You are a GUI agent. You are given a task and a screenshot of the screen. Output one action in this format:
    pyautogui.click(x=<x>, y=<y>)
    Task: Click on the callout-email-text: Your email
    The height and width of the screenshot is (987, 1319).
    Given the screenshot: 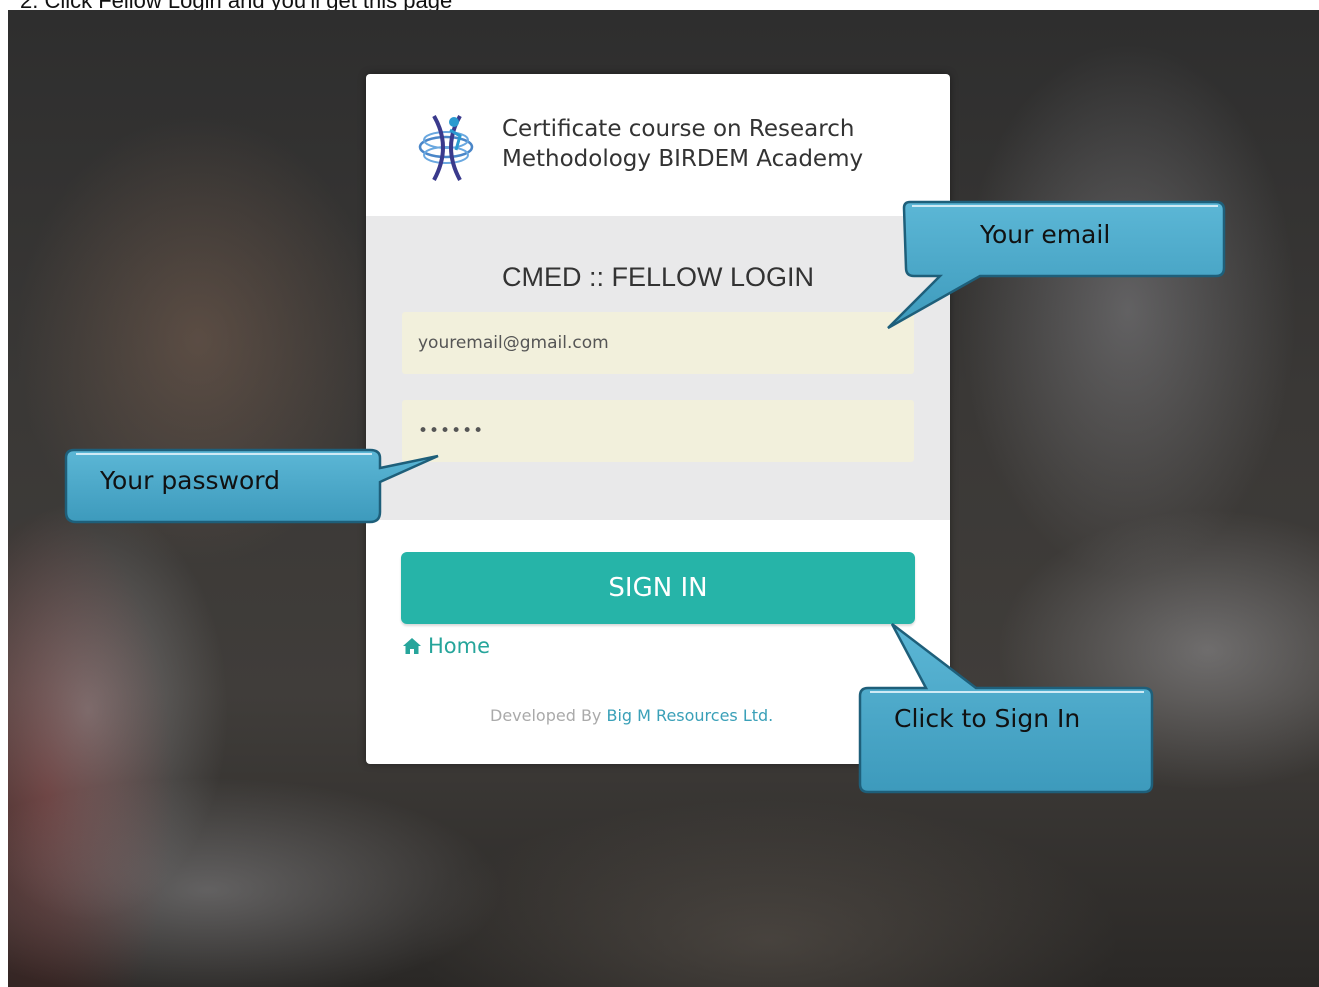 What is the action you would take?
    pyautogui.click(x=1045, y=234)
    